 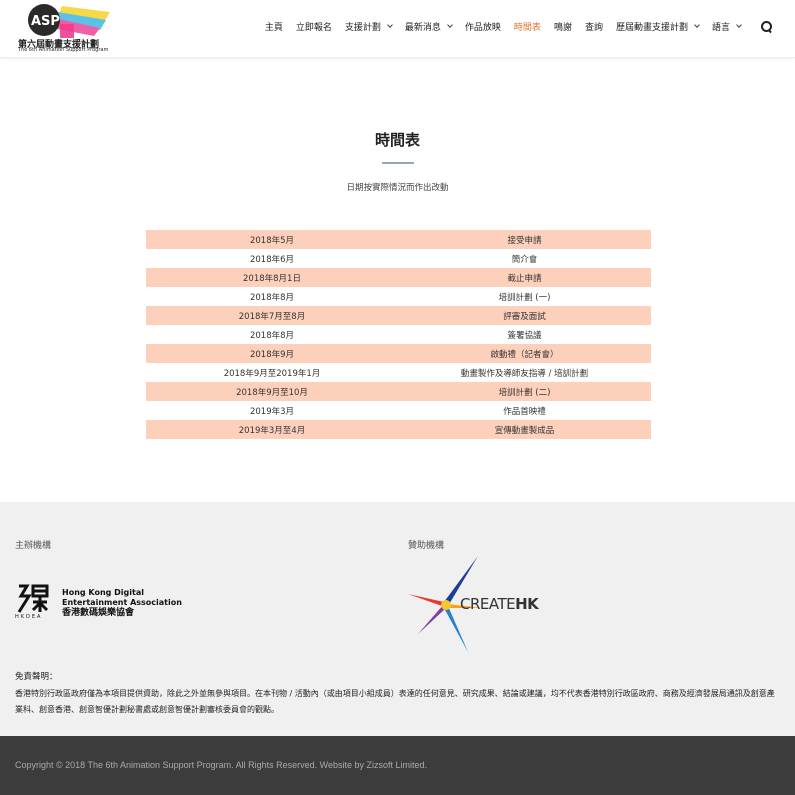 What do you see at coordinates (98, 613) in the screenshot?
I see `hkdea-zh: 香港數碼娛樂協會` at bounding box center [98, 613].